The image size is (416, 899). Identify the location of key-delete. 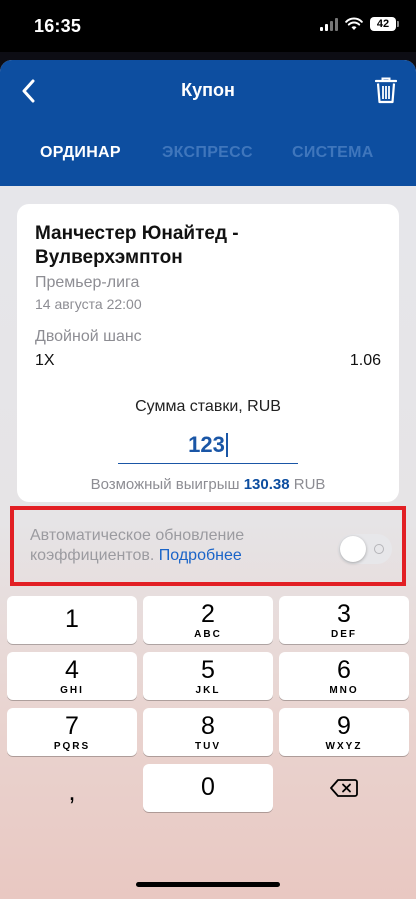
(344, 788).